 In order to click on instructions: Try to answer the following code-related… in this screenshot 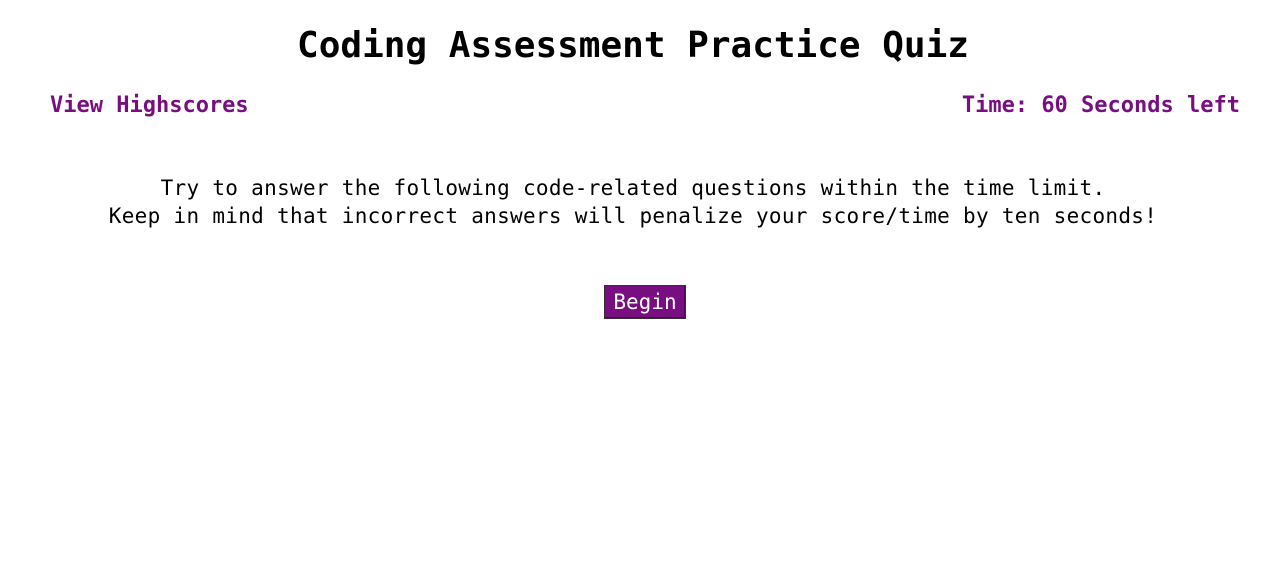, I will do `click(633, 202)`.